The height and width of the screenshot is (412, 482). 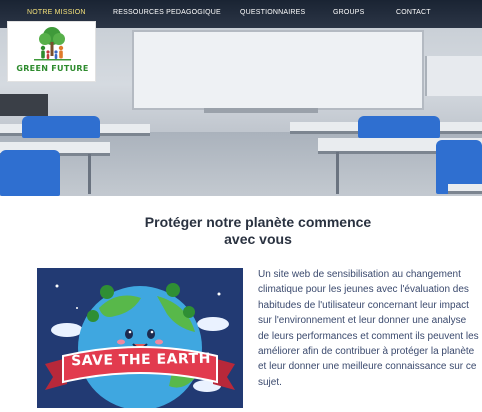 I want to click on classroom-whiteboard, so click(x=278, y=70).